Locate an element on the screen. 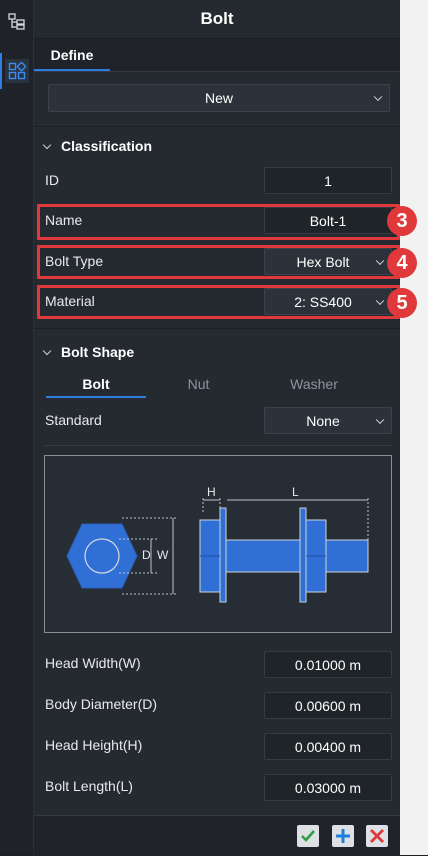 Image resolution: width=428 pixels, height=856 pixels. body-diameter-value: 0.00600 m is located at coordinates (328, 705).